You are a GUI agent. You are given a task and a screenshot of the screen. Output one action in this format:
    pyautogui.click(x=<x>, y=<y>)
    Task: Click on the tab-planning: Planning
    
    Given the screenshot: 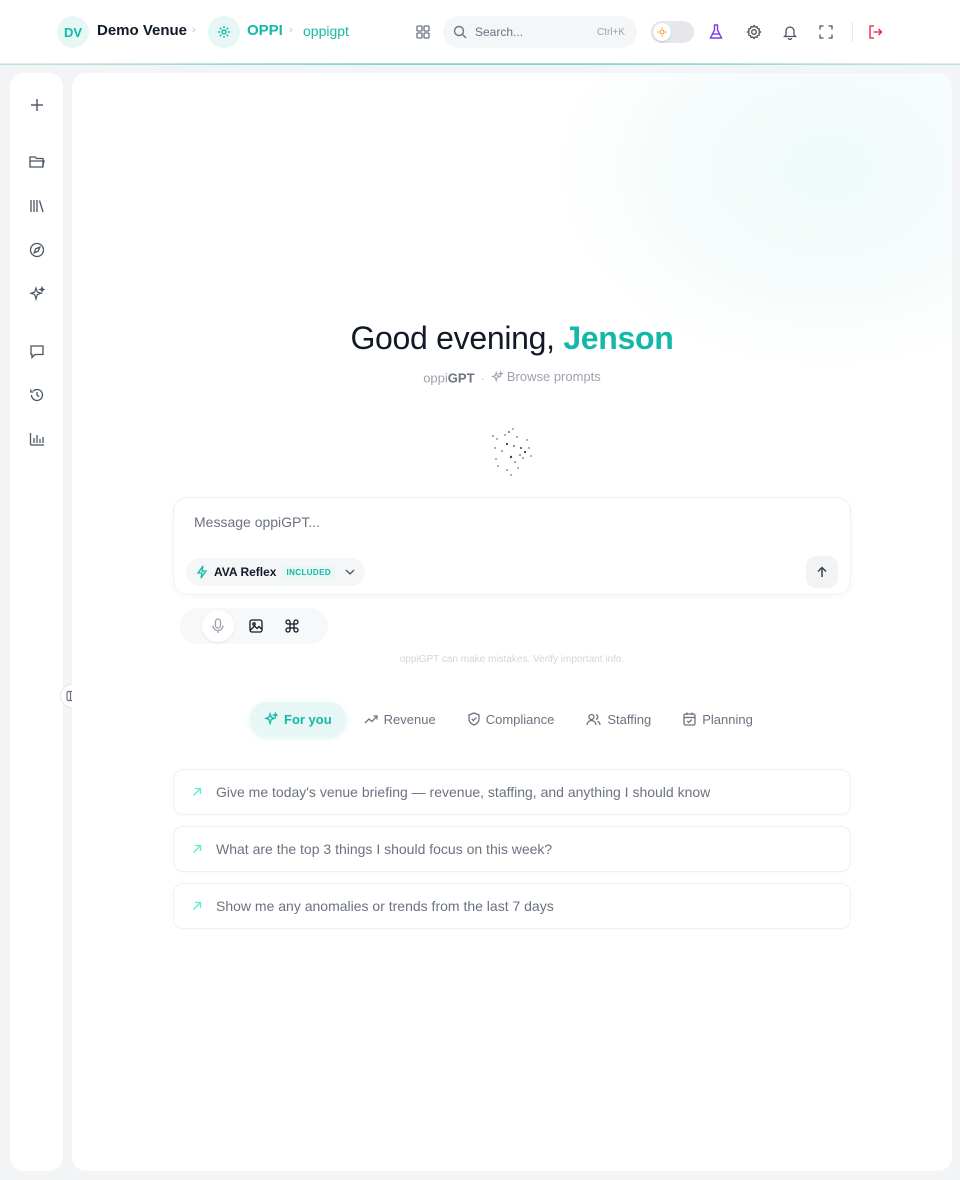 What is the action you would take?
    pyautogui.click(x=718, y=719)
    